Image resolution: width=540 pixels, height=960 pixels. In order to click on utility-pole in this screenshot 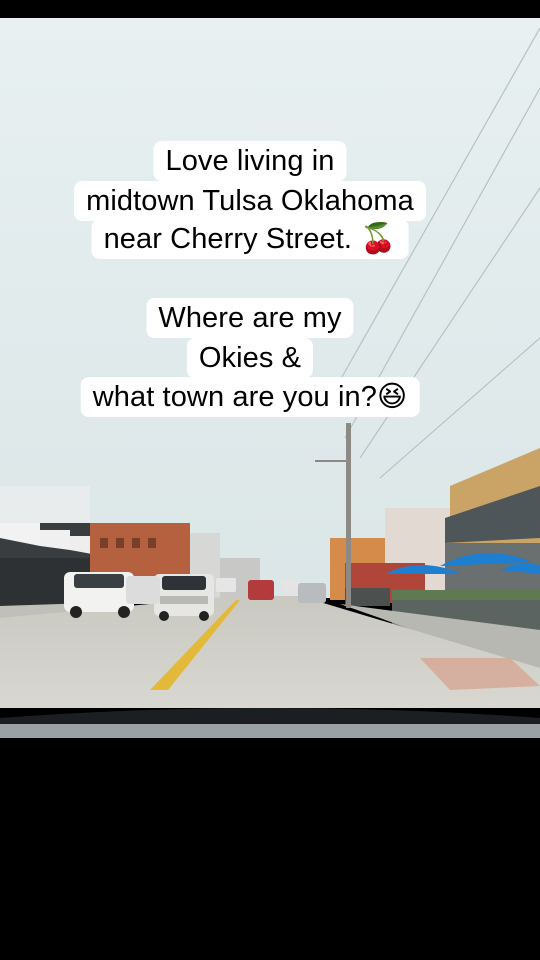, I will do `click(348, 515)`.